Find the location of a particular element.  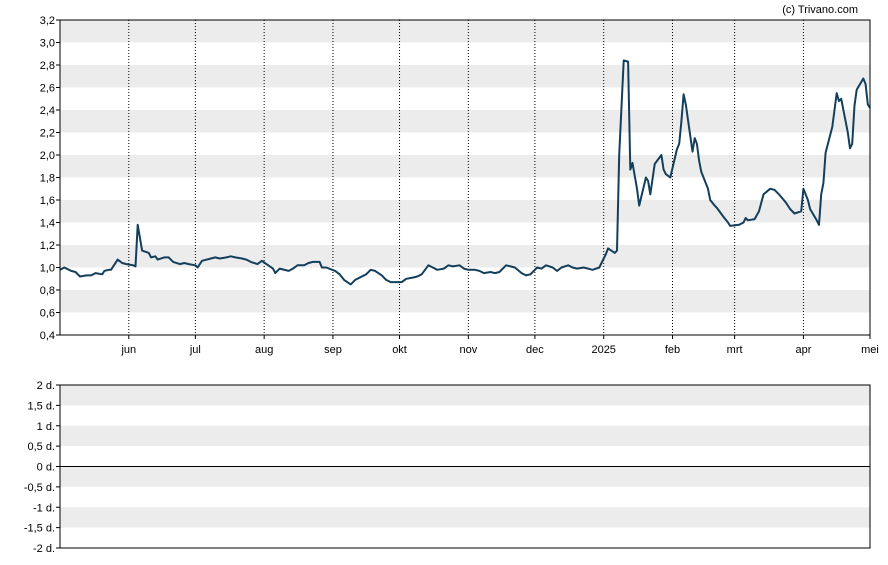

top-x-tick-label: 2025 is located at coordinates (603, 350).